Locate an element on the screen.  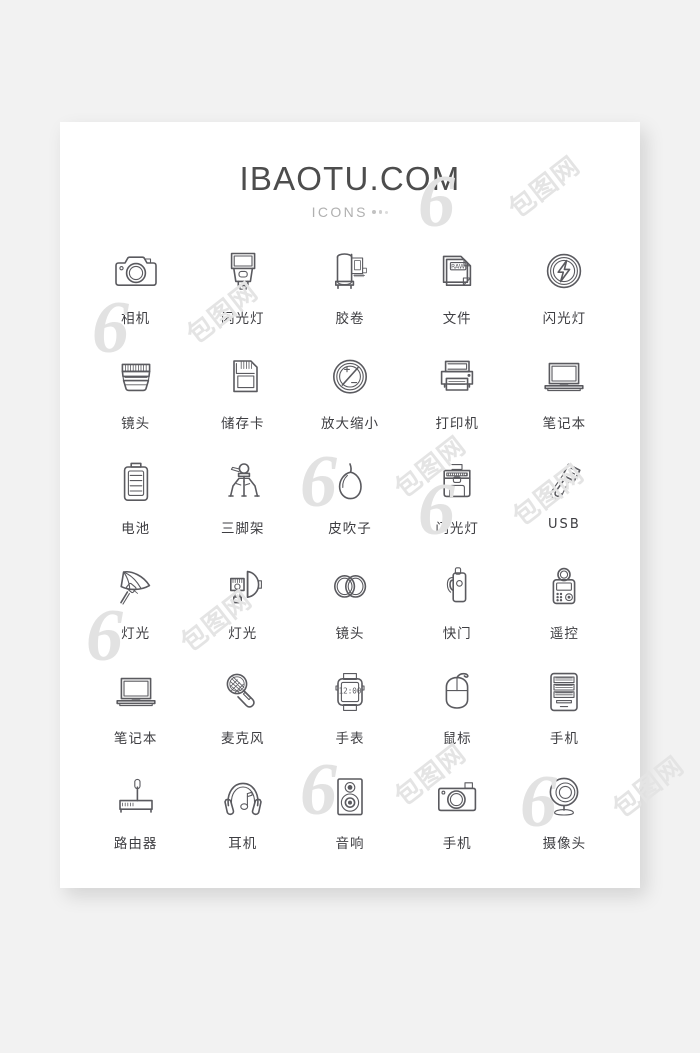
icon-label: USB is located at coordinates (564, 524).